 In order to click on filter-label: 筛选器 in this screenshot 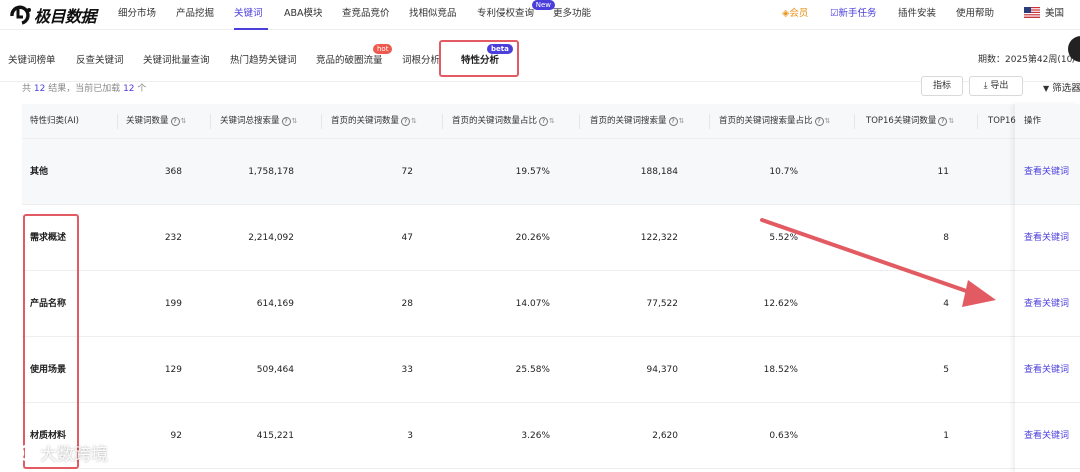, I will do `click(1066, 88)`.